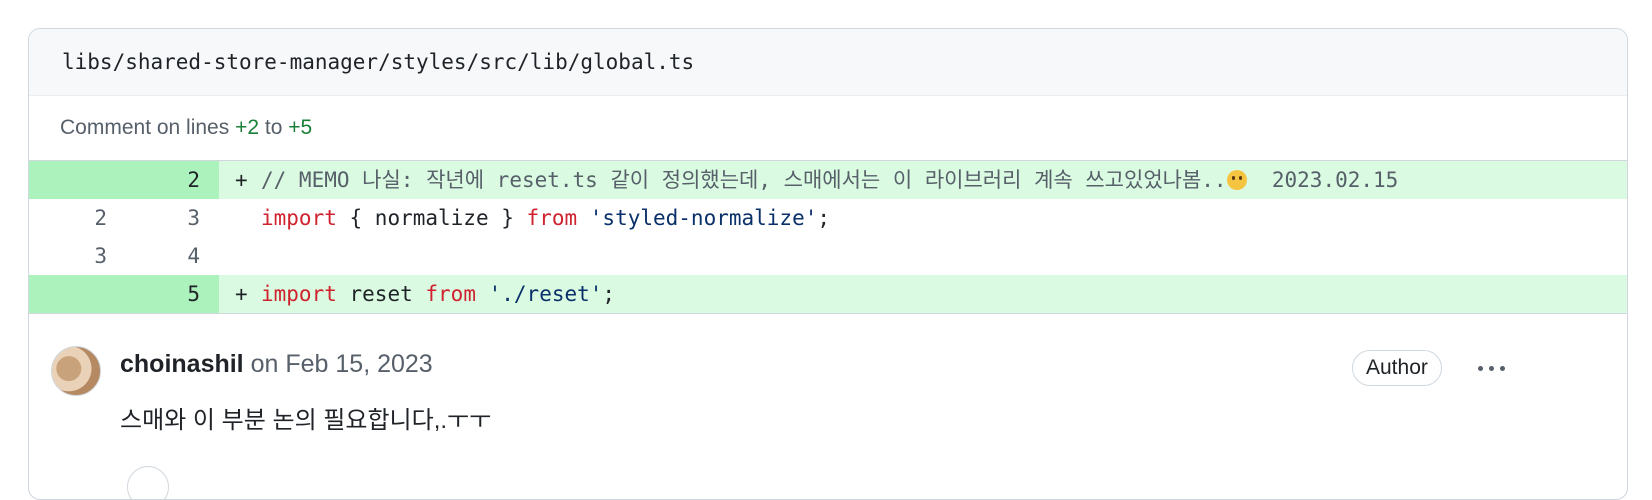 The width and height of the screenshot is (1652, 500). What do you see at coordinates (828, 128) in the screenshot?
I see `comment-range-label: Comment on lines +2 to +5` at bounding box center [828, 128].